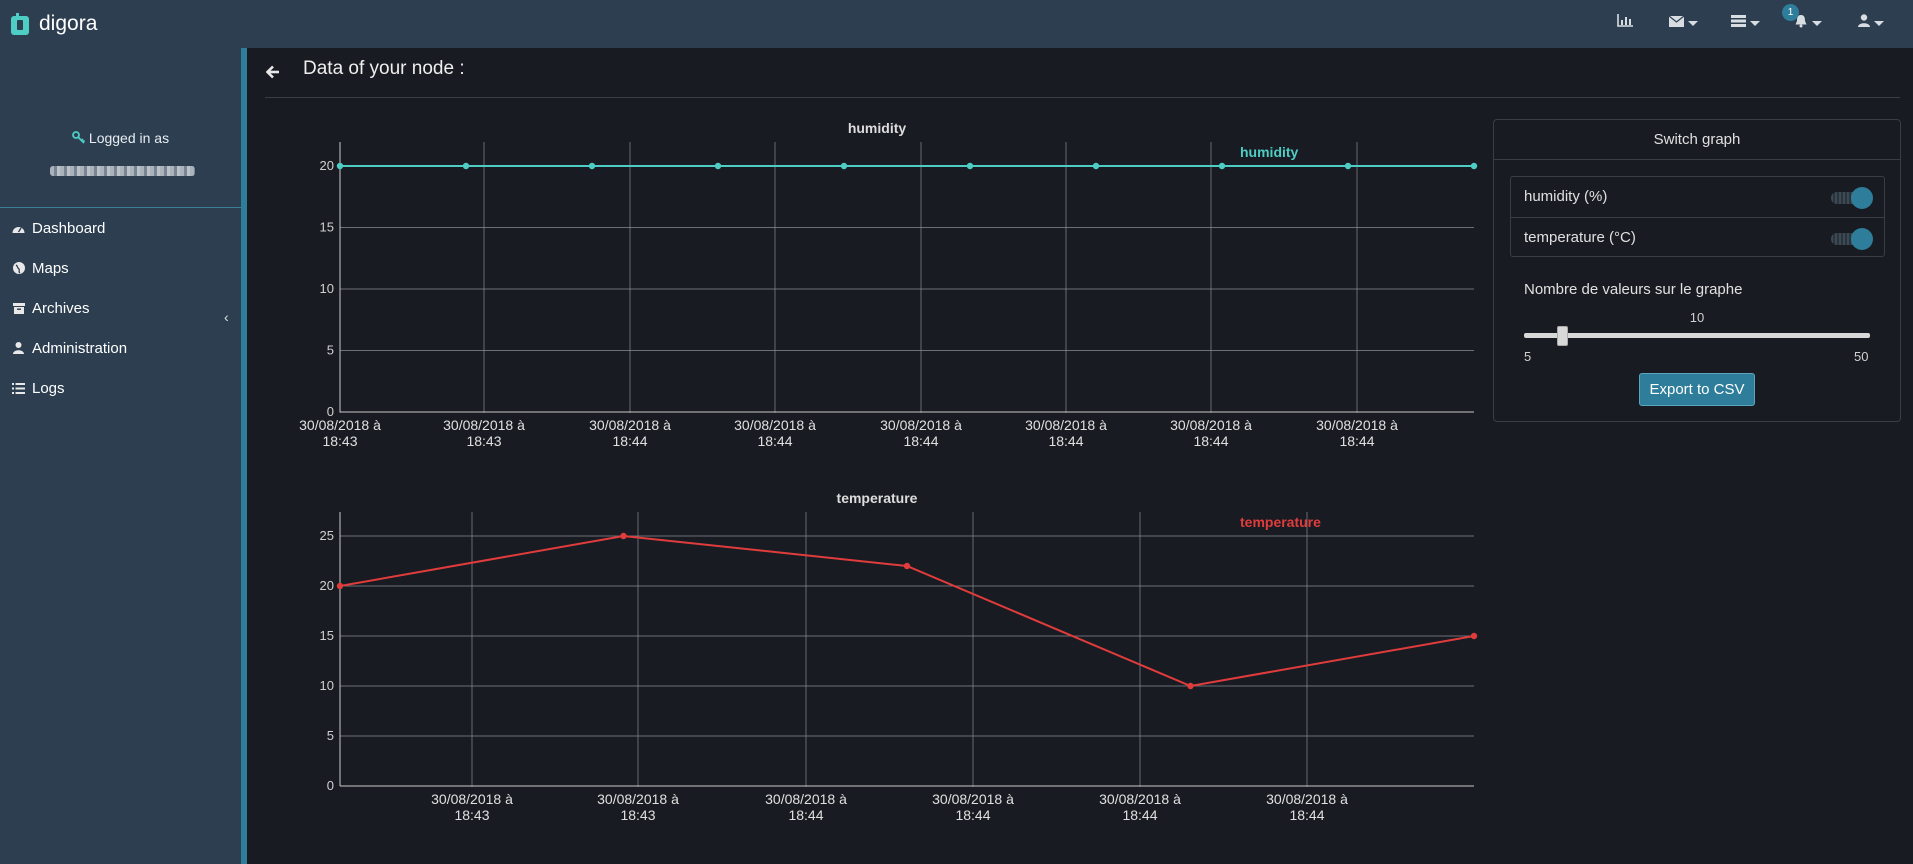  Describe the element at coordinates (1563, 336) in the screenshot. I see `slider-thumb` at that location.